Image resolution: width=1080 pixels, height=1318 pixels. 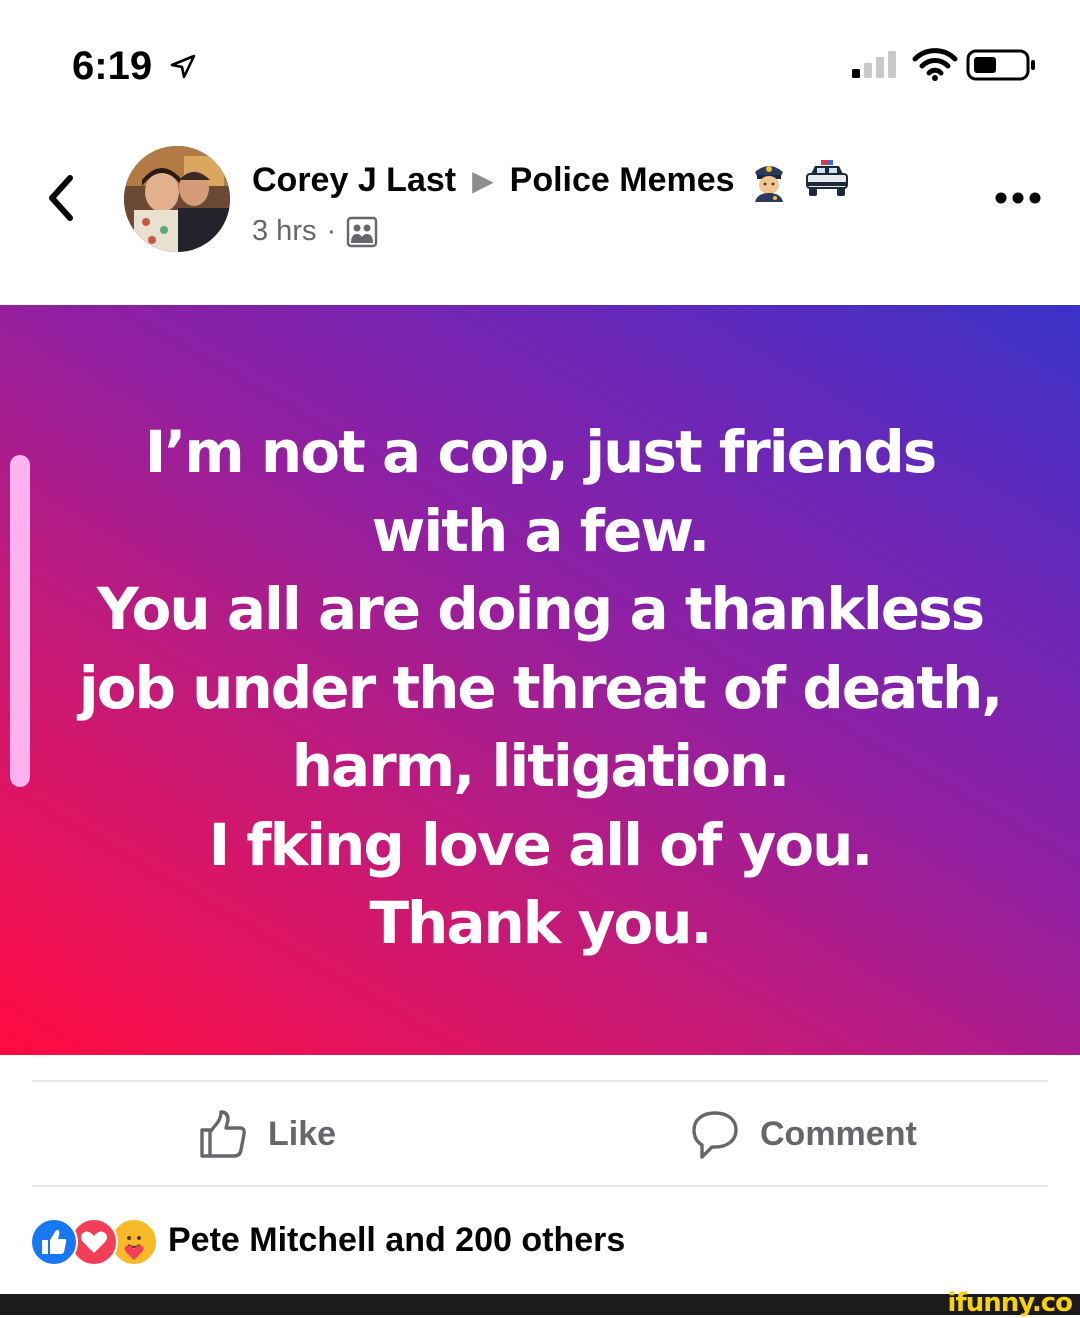 I want to click on location-arrow-icon, so click(x=183, y=66).